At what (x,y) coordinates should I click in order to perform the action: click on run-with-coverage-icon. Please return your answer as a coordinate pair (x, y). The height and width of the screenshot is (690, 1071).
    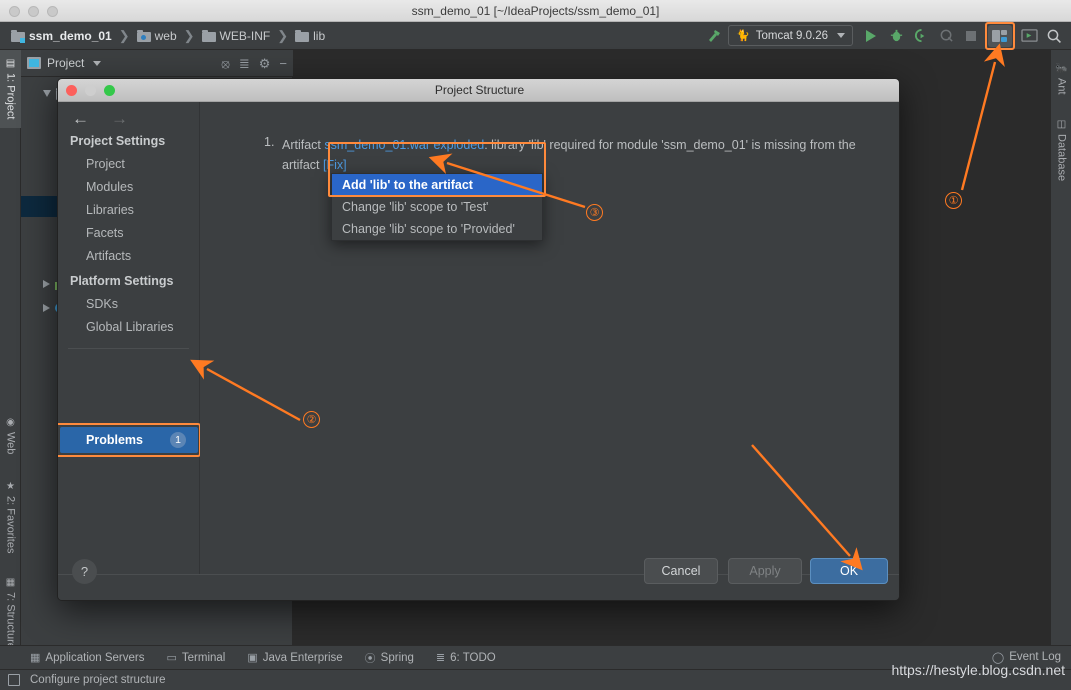
    Looking at the image, I should click on (919, 35).